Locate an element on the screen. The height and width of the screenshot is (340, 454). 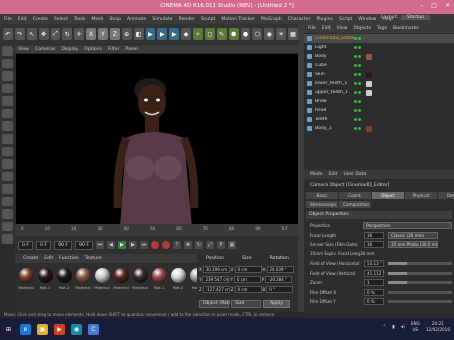
viewport-menu-panel: Panel is located at coordinates (131, 49).